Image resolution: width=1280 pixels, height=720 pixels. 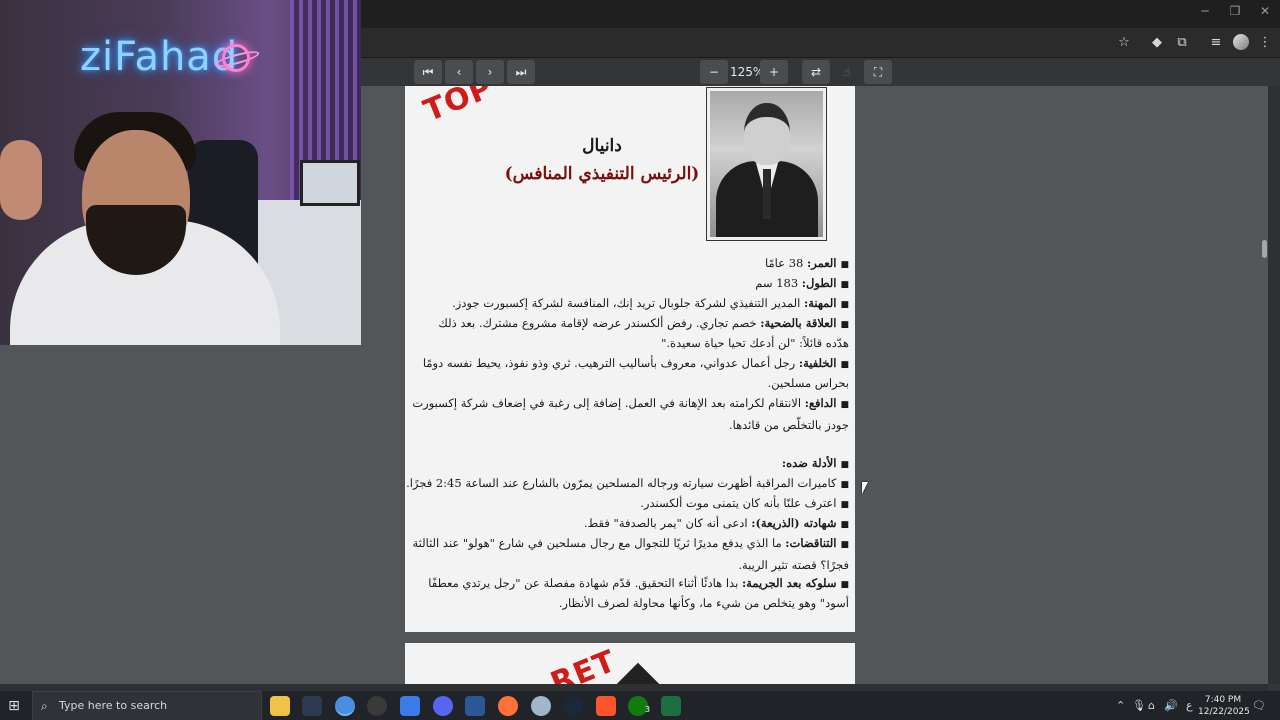 What do you see at coordinates (1259, 705) in the screenshot?
I see `notification-icon: 🗨` at bounding box center [1259, 705].